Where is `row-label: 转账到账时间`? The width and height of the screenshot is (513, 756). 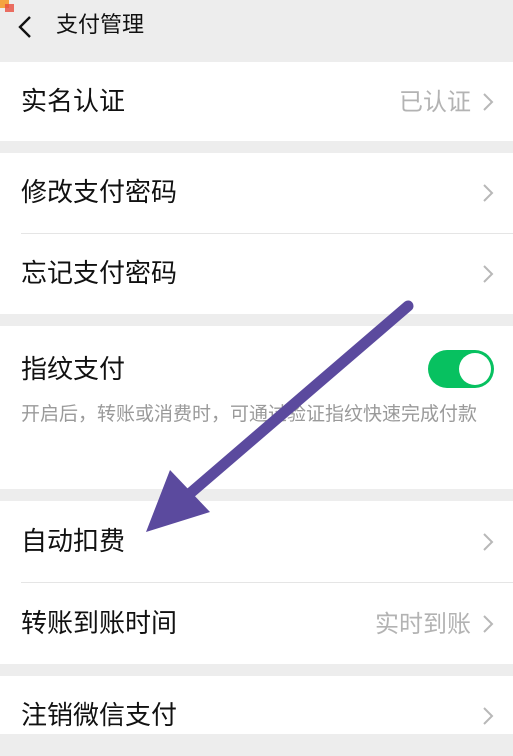 row-label: 转账到账时间 is located at coordinates (99, 623).